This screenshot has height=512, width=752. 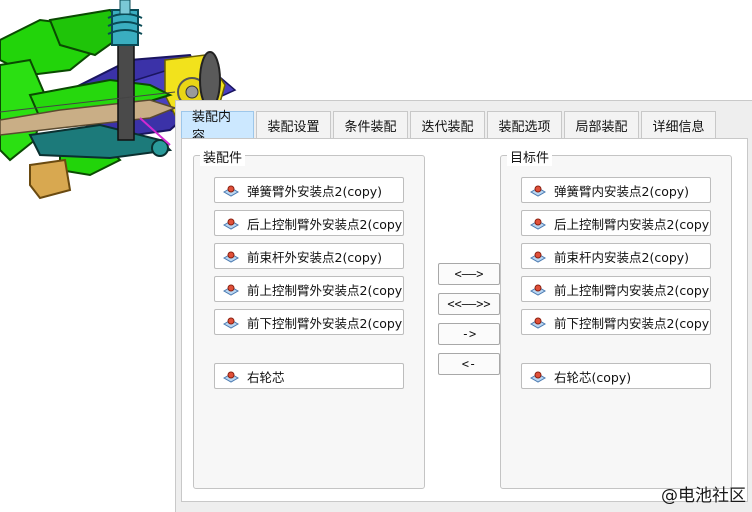 What do you see at coordinates (632, 224) in the screenshot?
I see `item-label: 后上控制臂内安装点2(copy)` at bounding box center [632, 224].